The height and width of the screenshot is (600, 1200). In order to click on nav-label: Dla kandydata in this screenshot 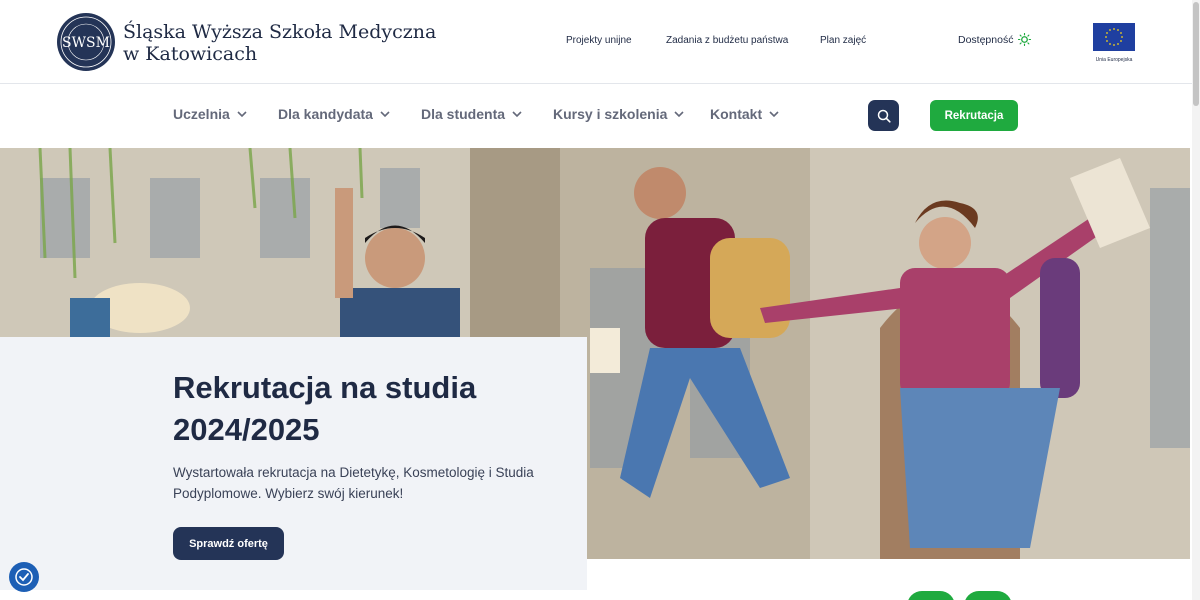, I will do `click(325, 114)`.